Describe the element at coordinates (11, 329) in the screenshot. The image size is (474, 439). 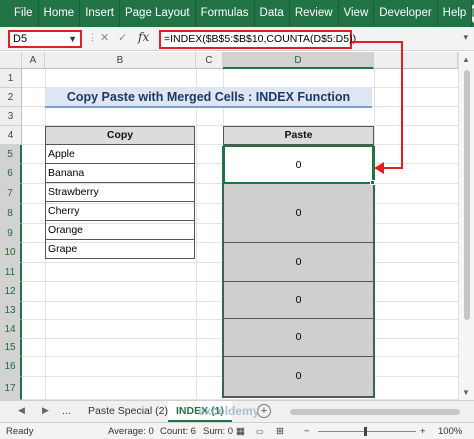
I see `row-header-14: 14` at that location.